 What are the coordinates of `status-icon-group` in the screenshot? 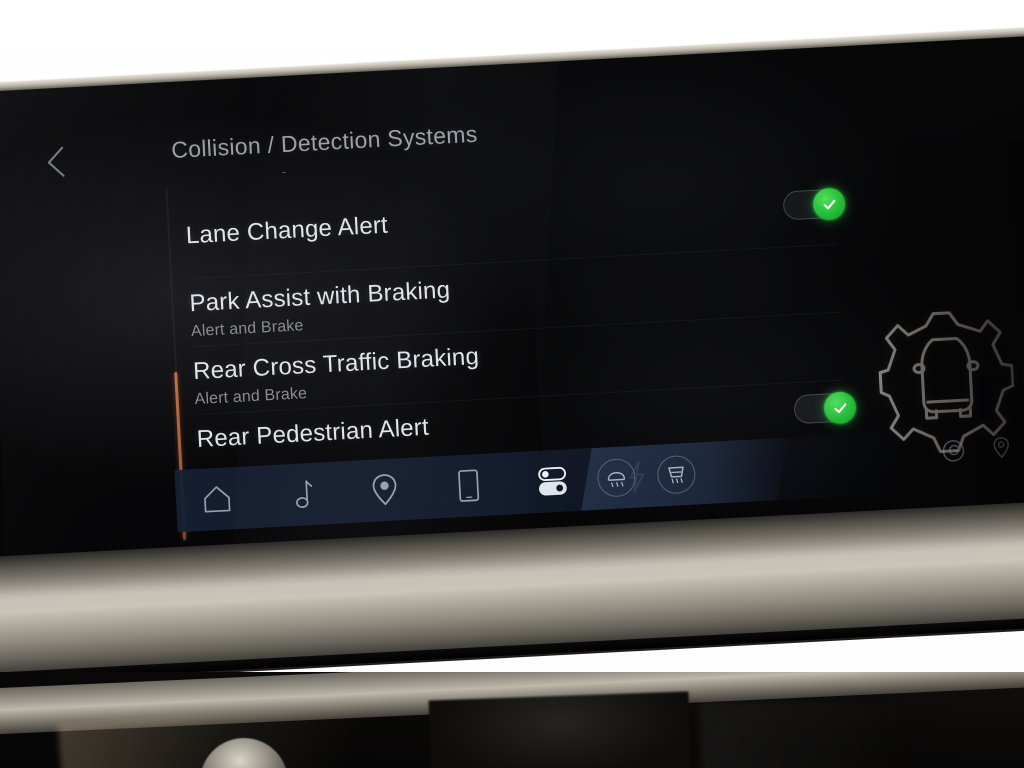 It's located at (982, 448).